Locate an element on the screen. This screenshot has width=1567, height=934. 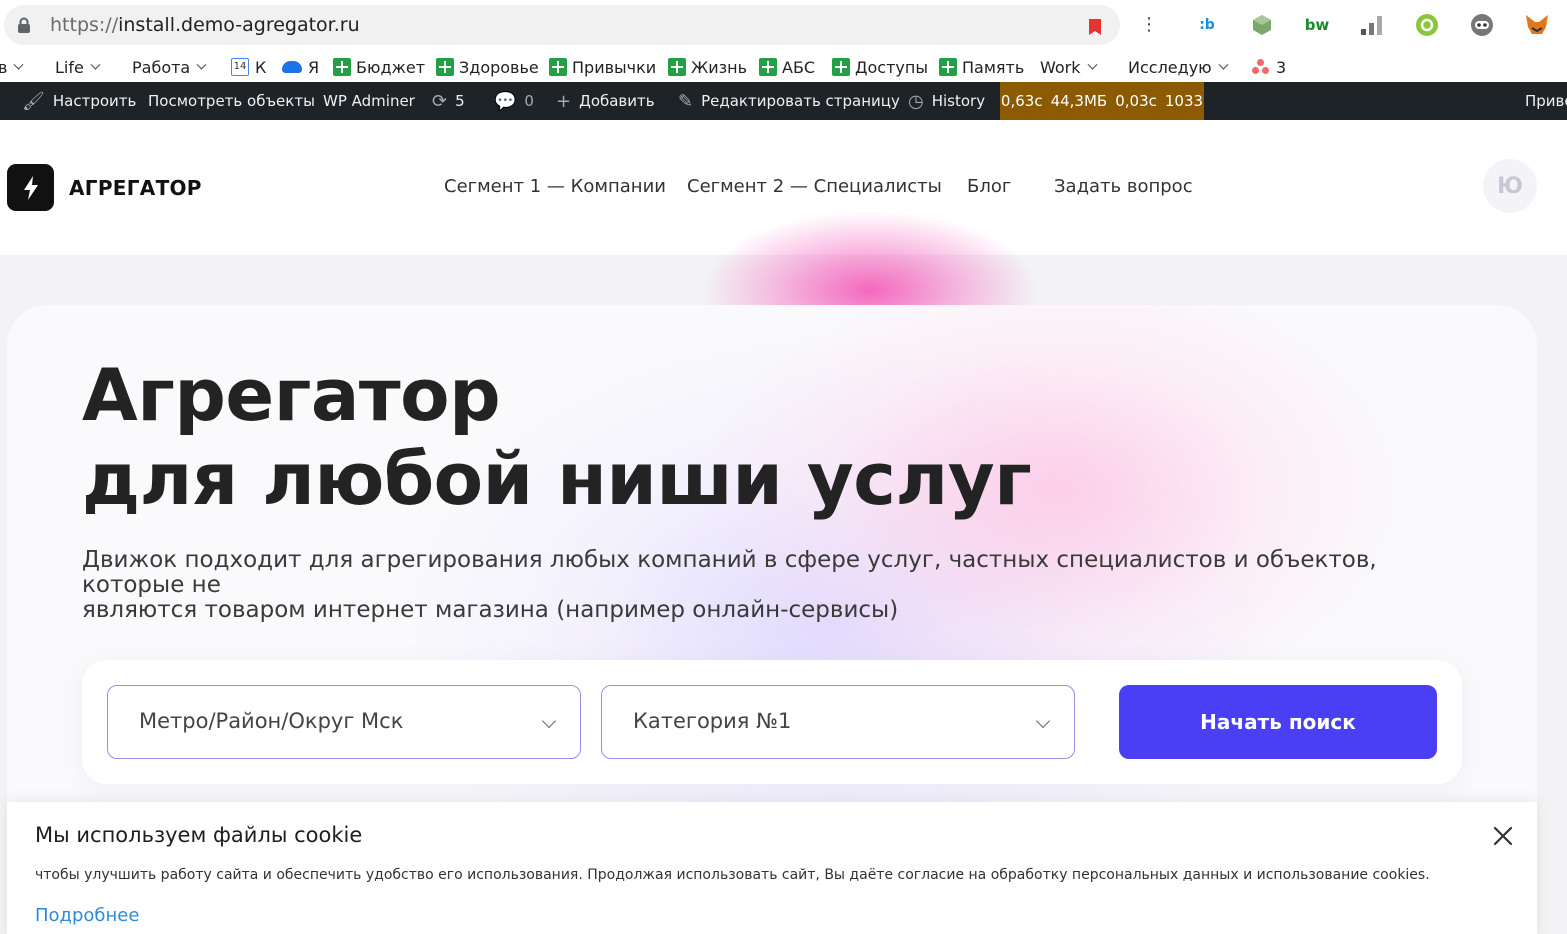
bookmark-folder-life: Life is located at coordinates (78, 67).